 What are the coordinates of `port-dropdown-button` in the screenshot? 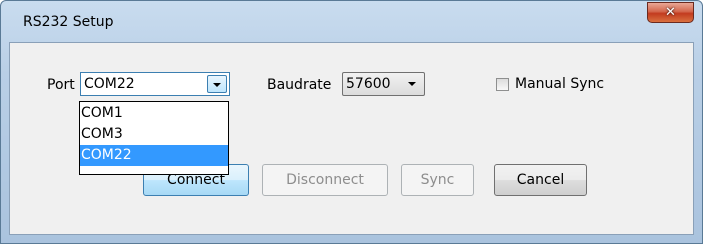 It's located at (217, 84).